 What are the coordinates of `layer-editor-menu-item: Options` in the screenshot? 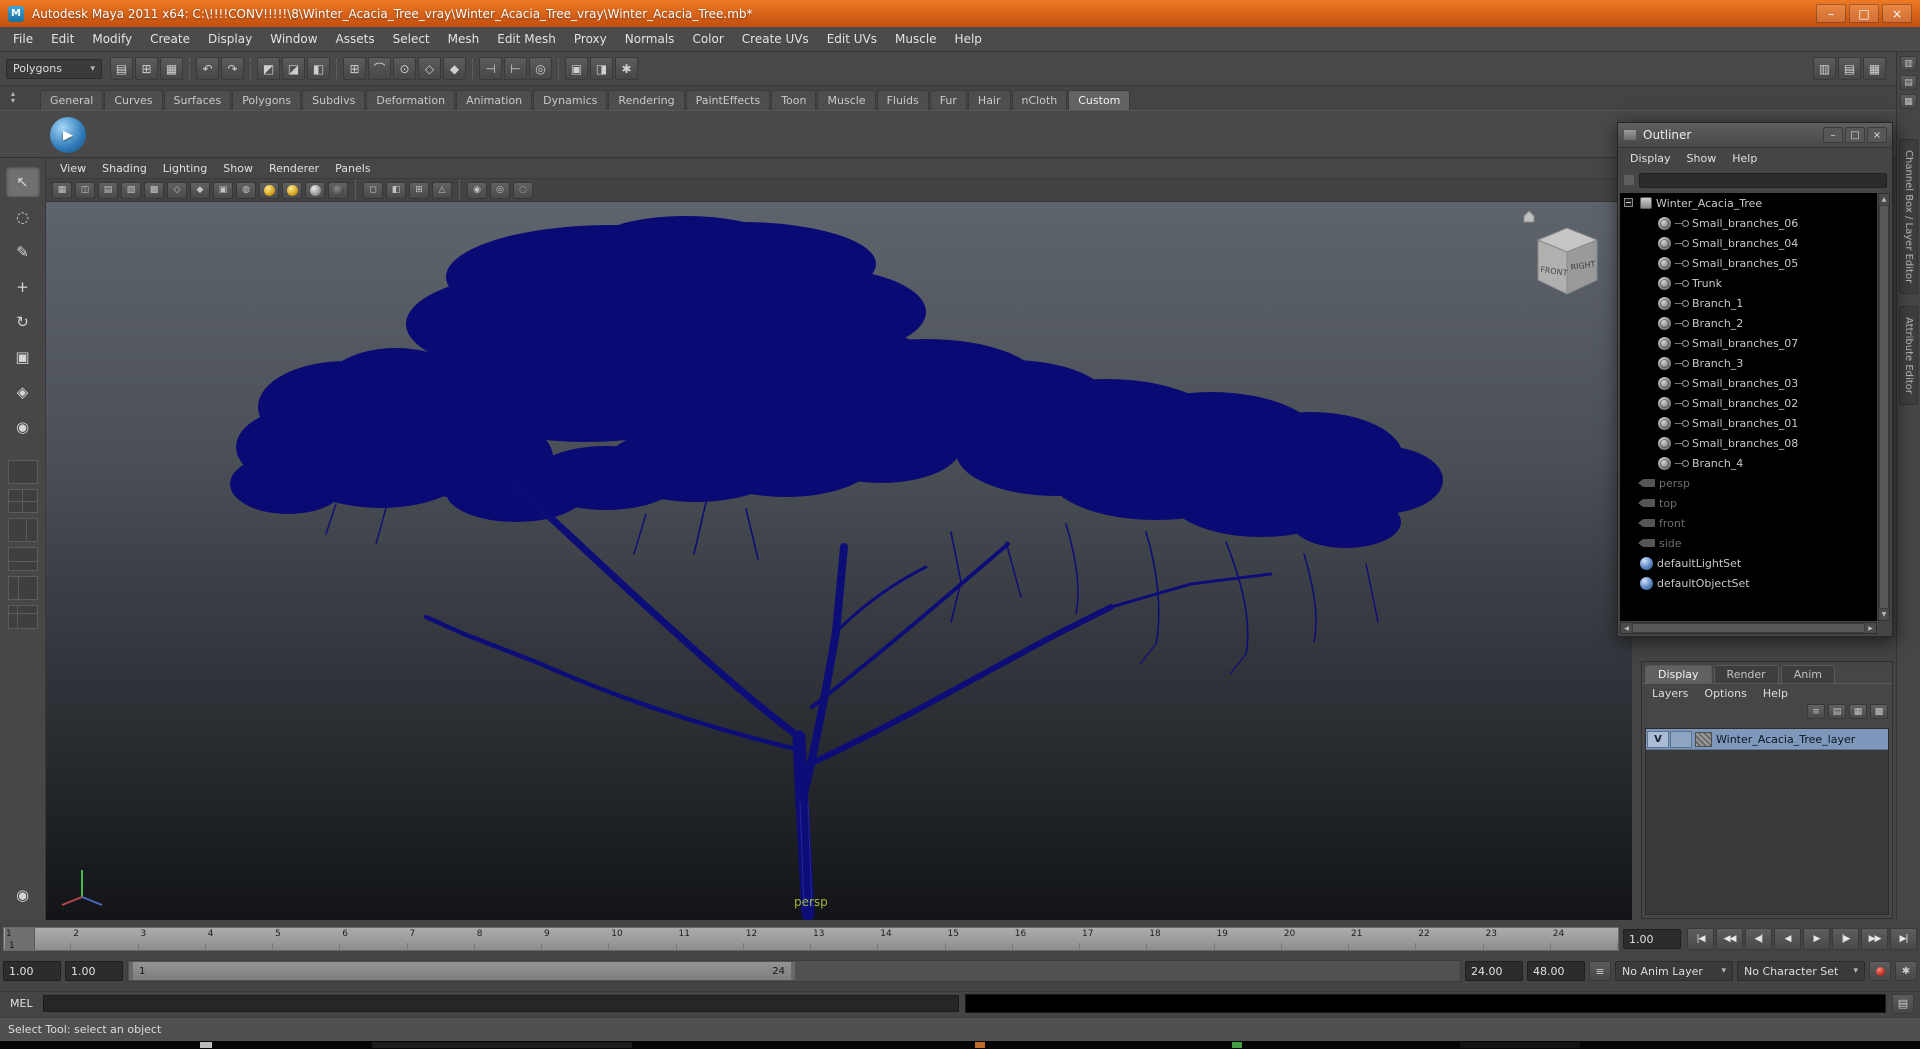 It's located at (1725, 693).